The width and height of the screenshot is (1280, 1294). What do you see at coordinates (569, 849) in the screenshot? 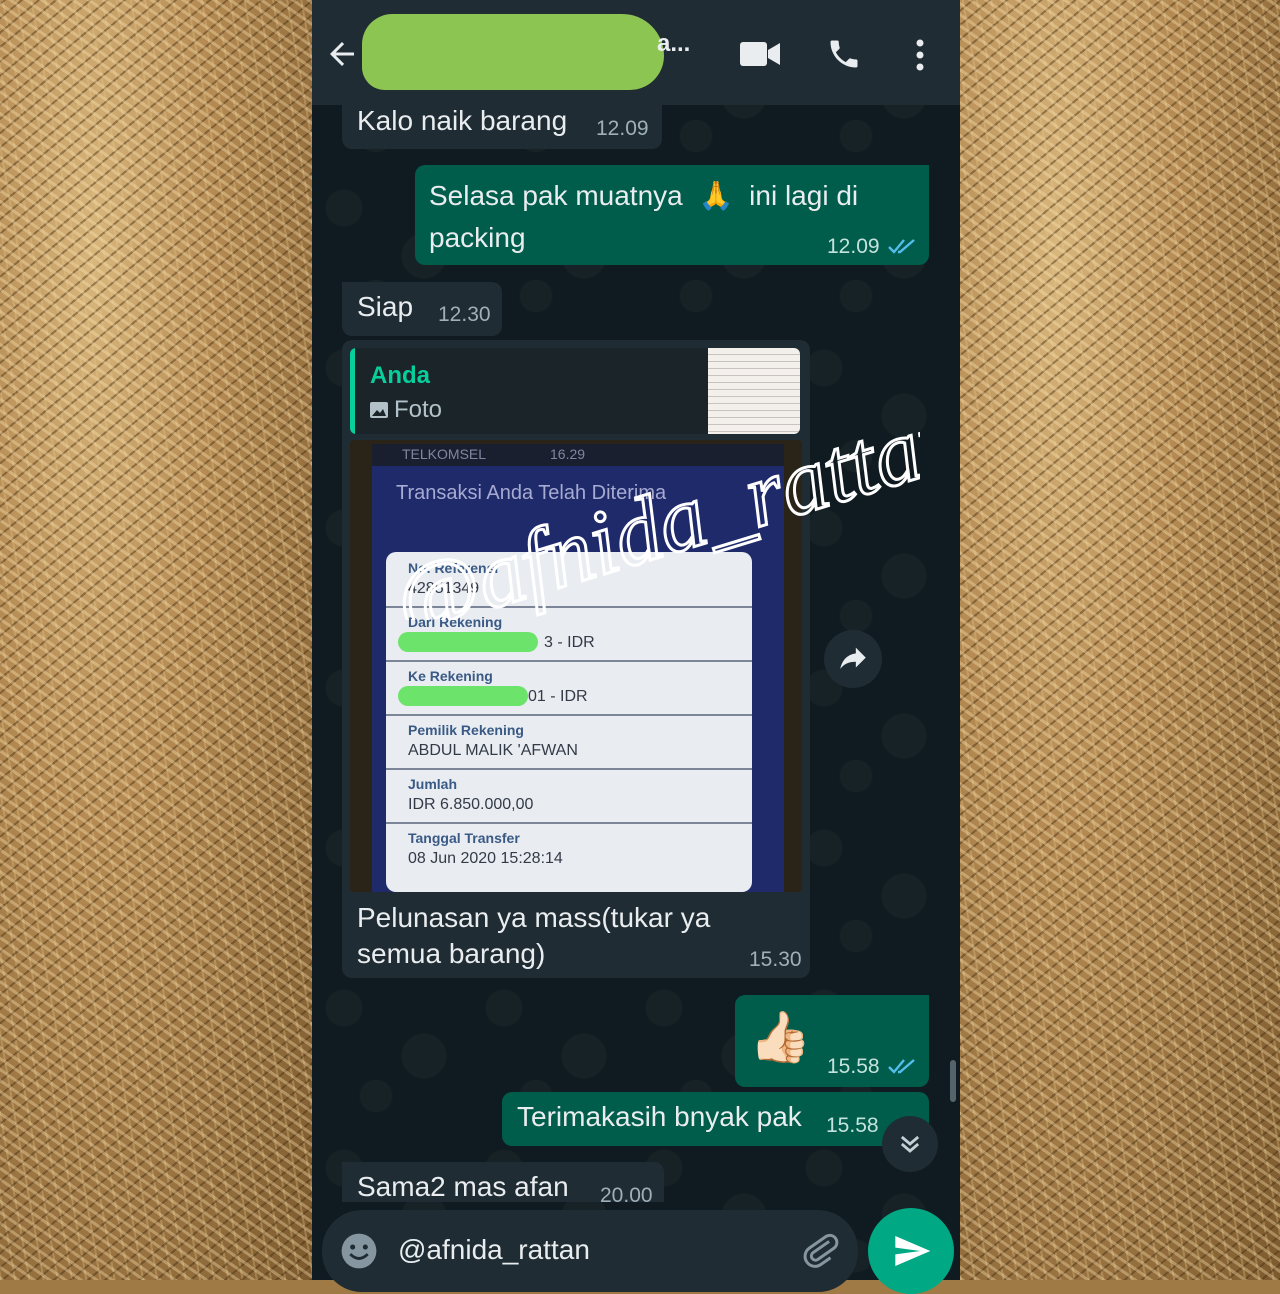
I see `receipt-field: Tanggal Transfer 08 Jun 2020 15:28:14` at bounding box center [569, 849].